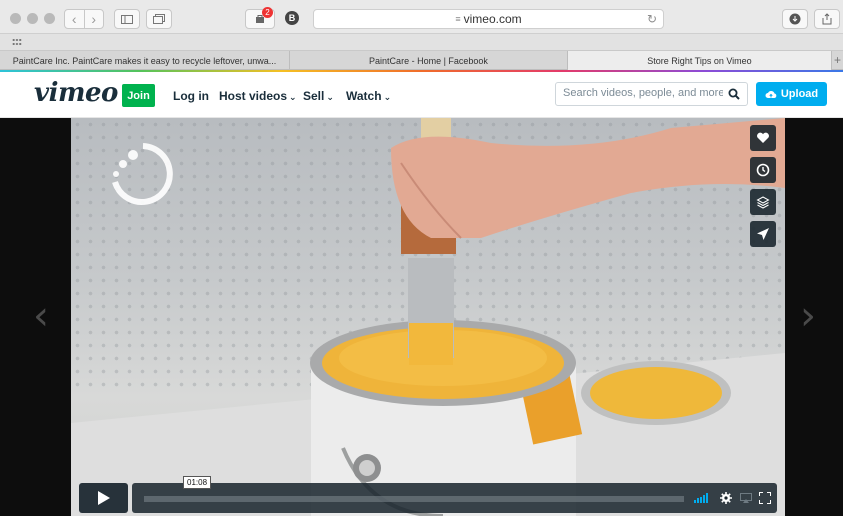 Image resolution: width=843 pixels, height=516 pixels. What do you see at coordinates (49, 18) in the screenshot?
I see `zoom-window-button` at bounding box center [49, 18].